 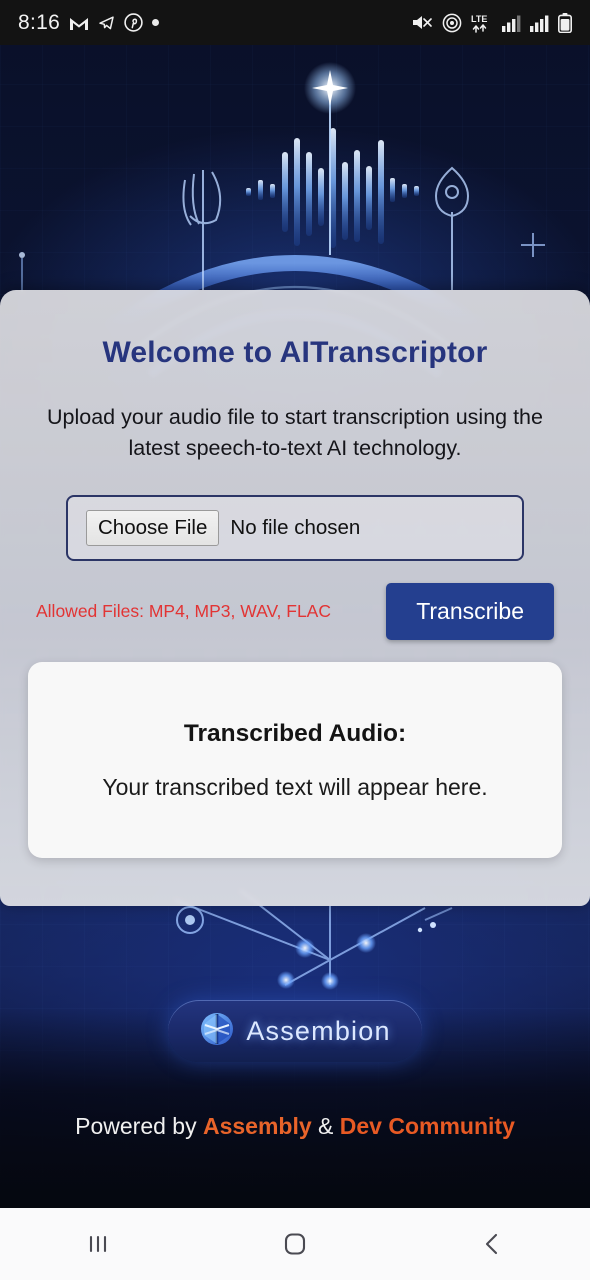 I want to click on lte-data-icon: LTE, so click(x=482, y=23).